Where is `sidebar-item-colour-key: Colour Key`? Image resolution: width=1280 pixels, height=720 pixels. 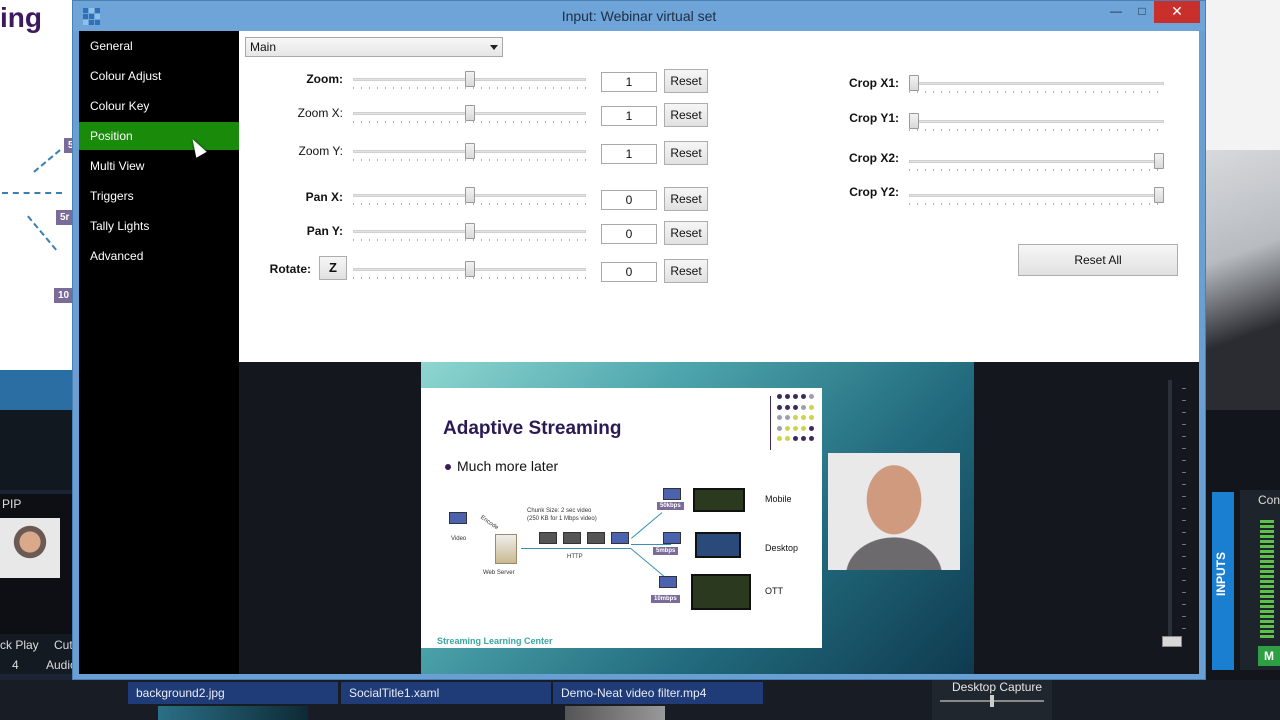 sidebar-item-colour-key: Colour Key is located at coordinates (159, 106).